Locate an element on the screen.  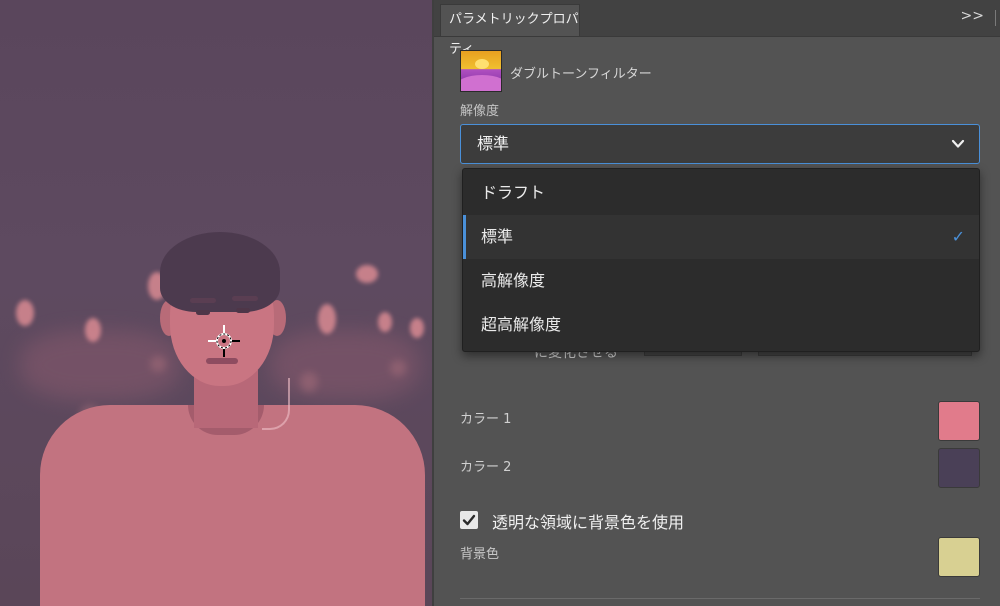
menu-item-ultra-high-resolution: 超高解像度 is located at coordinates (721, 325).